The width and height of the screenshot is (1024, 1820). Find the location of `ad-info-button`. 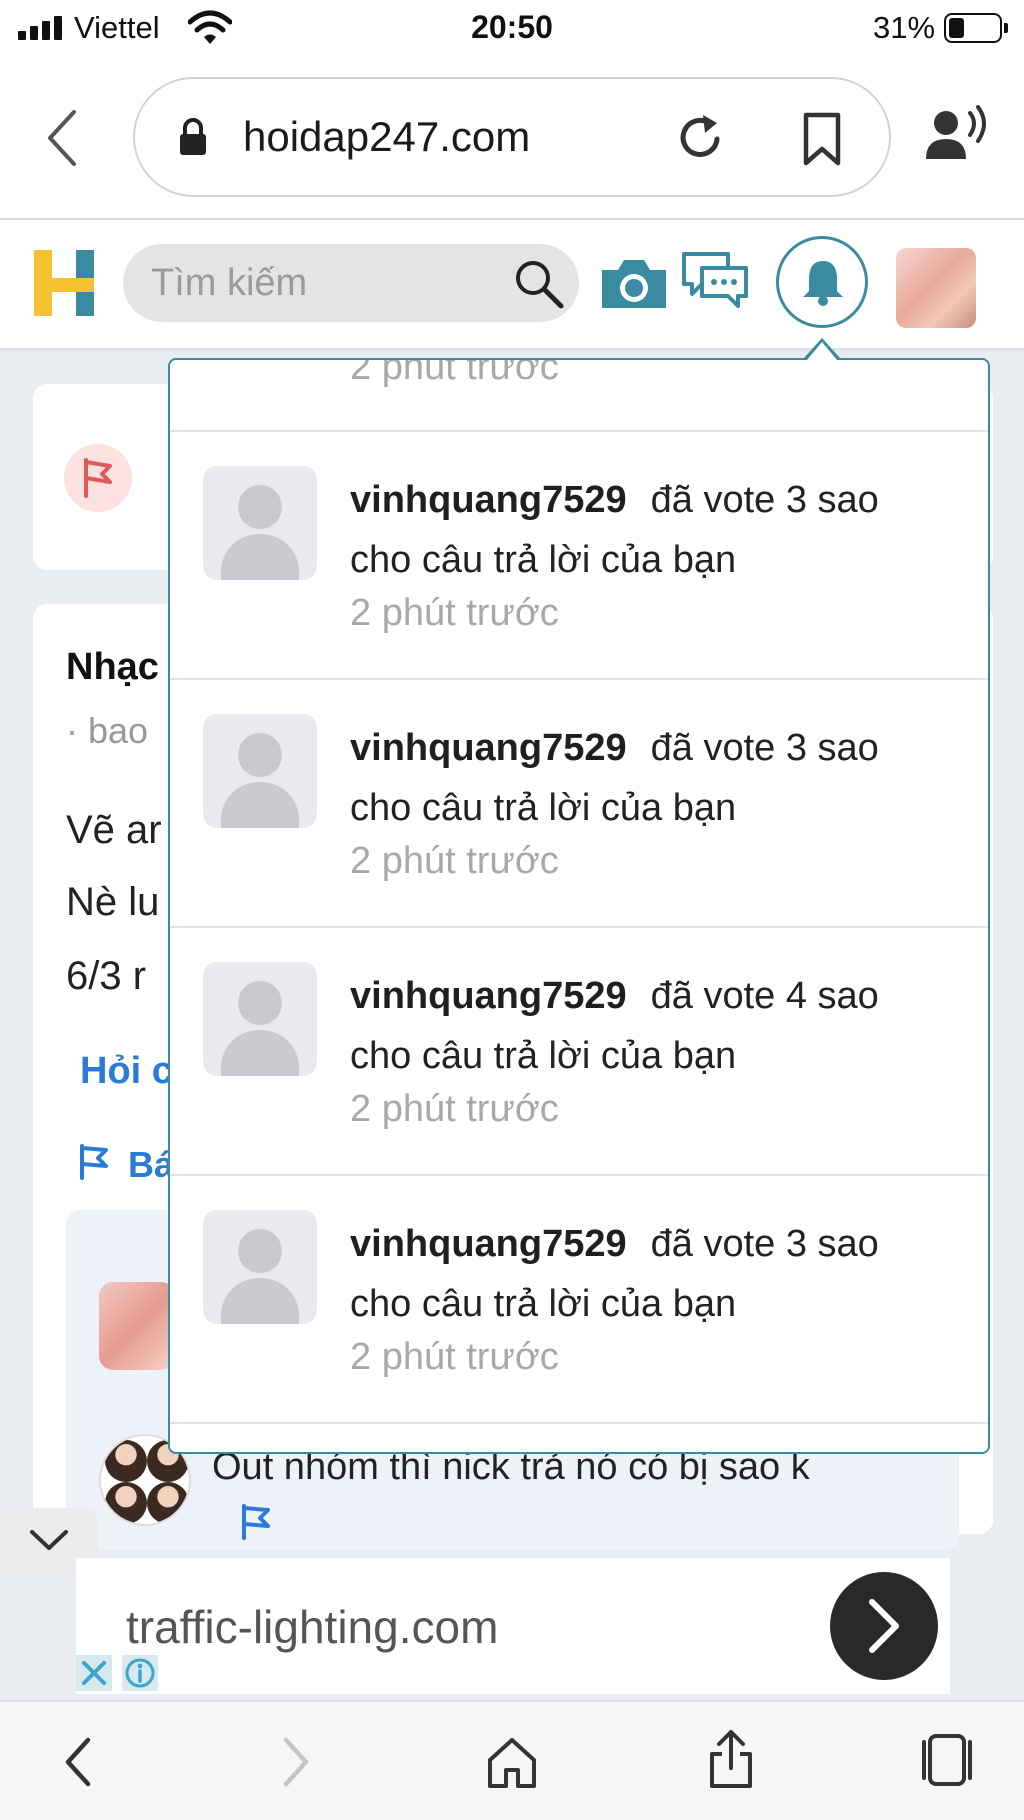

ad-info-button is located at coordinates (140, 1673).